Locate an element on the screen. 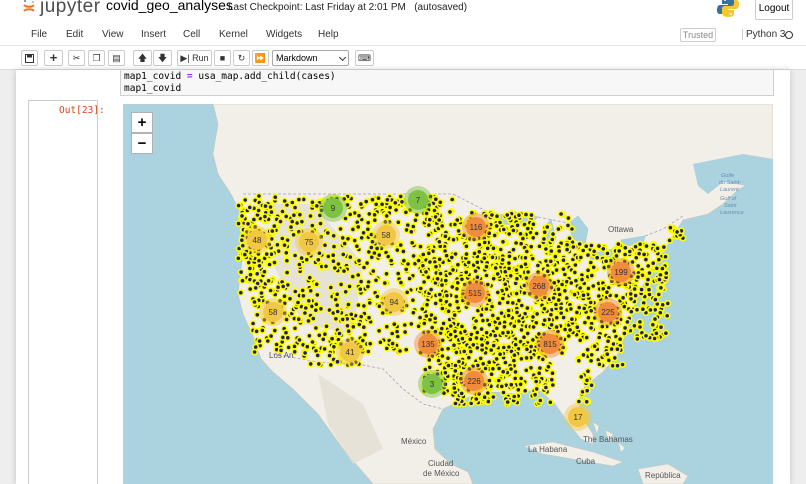  interrupt-button: ■ is located at coordinates (222, 58).